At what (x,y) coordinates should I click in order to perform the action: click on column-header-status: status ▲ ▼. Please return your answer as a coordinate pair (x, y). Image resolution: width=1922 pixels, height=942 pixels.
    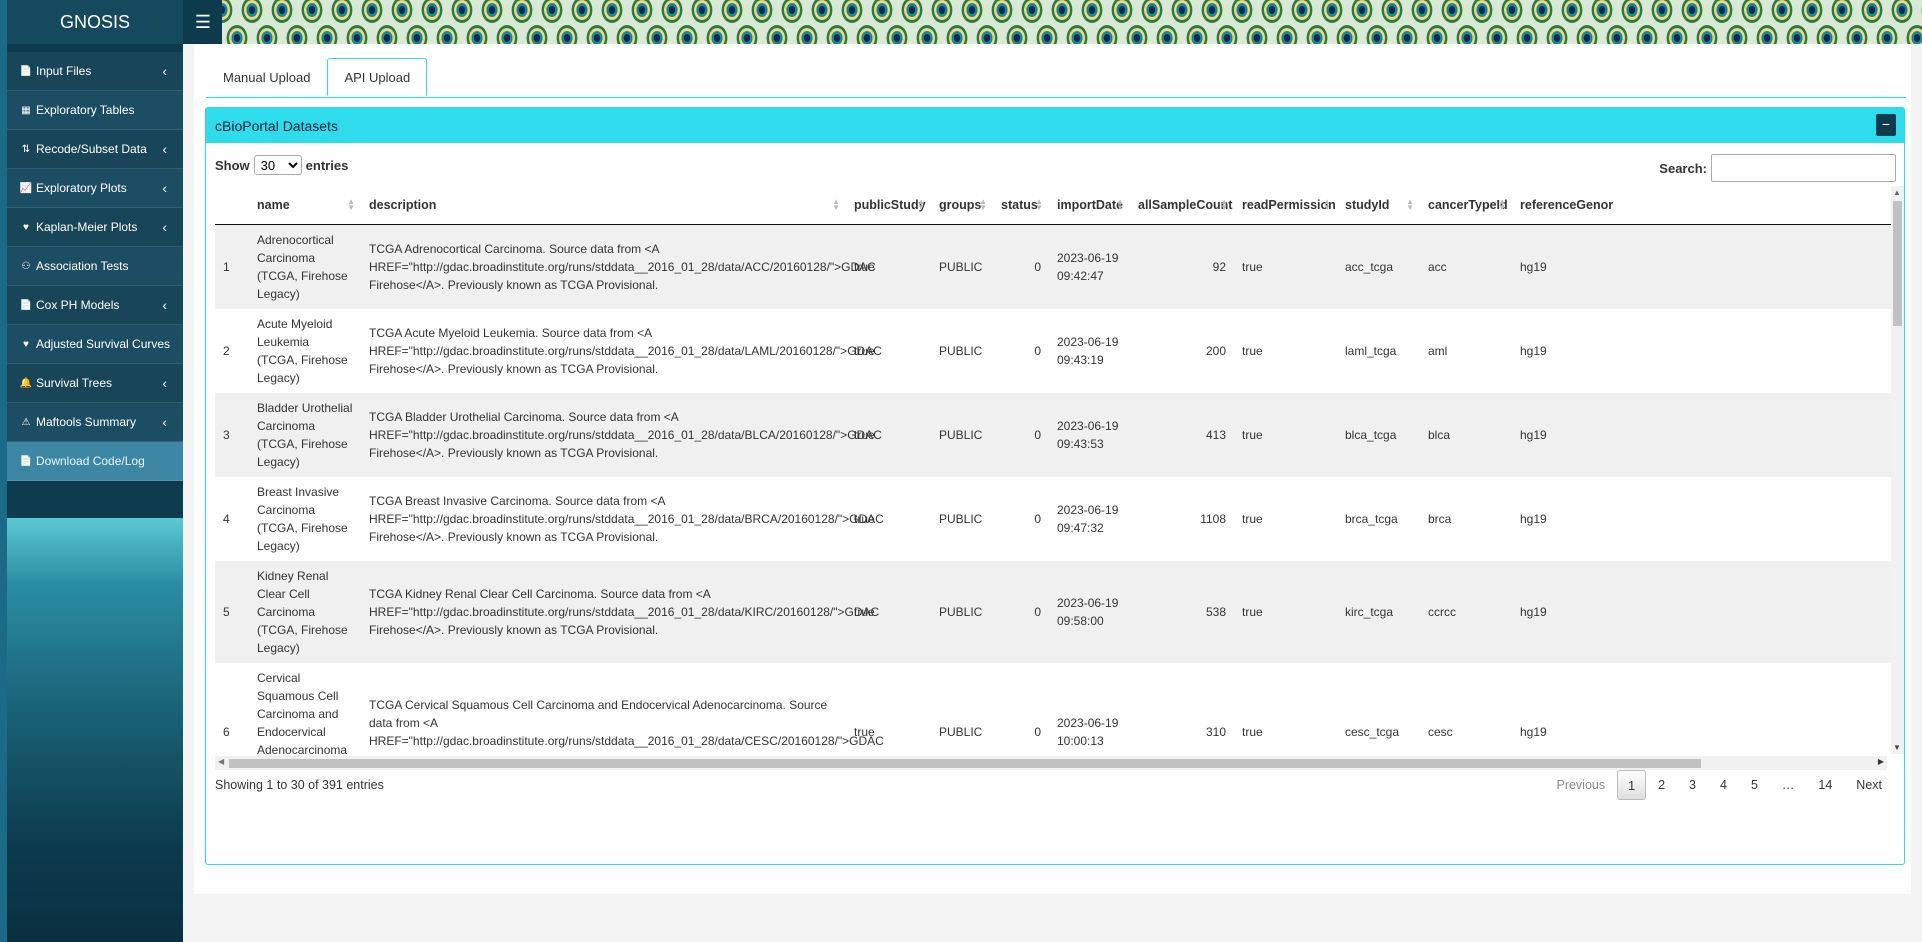
    Looking at the image, I should click on (1021, 205).